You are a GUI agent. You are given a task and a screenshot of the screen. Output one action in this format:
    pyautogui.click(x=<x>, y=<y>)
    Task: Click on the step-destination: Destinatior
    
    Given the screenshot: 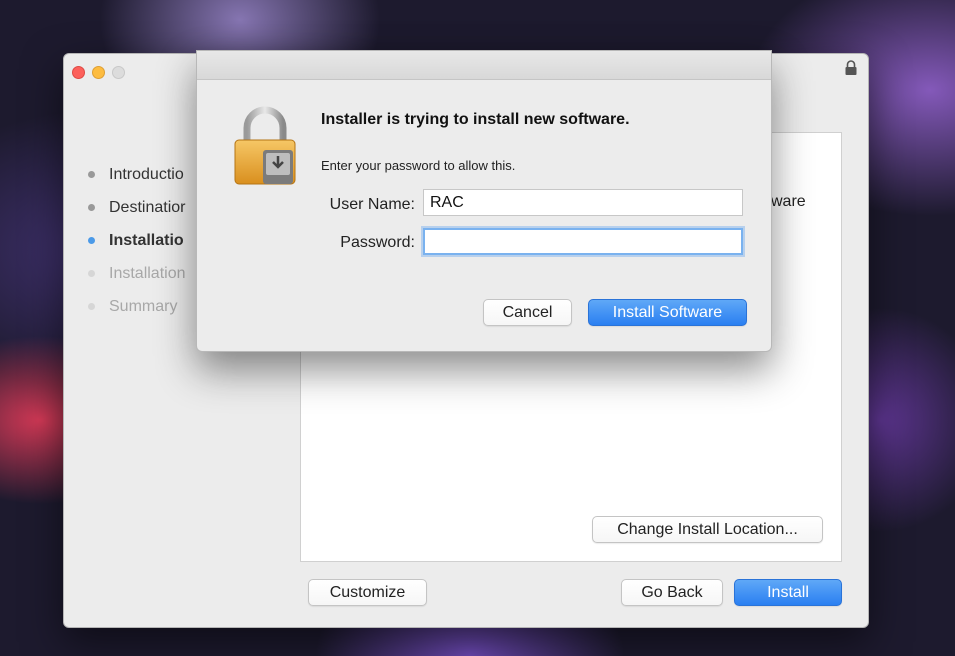 What is the action you would take?
    pyautogui.click(x=137, y=207)
    